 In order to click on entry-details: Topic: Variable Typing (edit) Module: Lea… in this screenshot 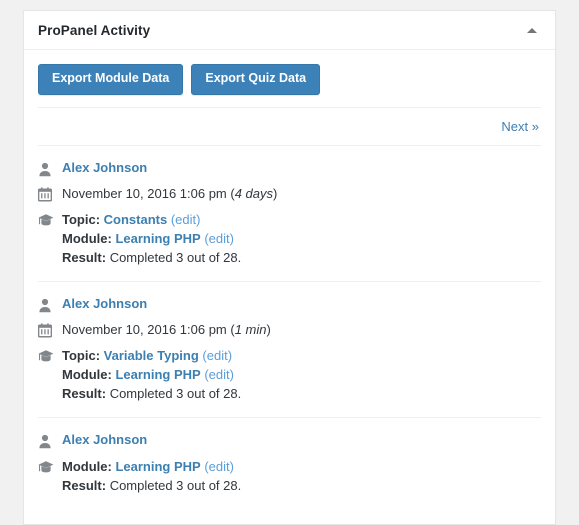, I will do `click(151, 374)`.